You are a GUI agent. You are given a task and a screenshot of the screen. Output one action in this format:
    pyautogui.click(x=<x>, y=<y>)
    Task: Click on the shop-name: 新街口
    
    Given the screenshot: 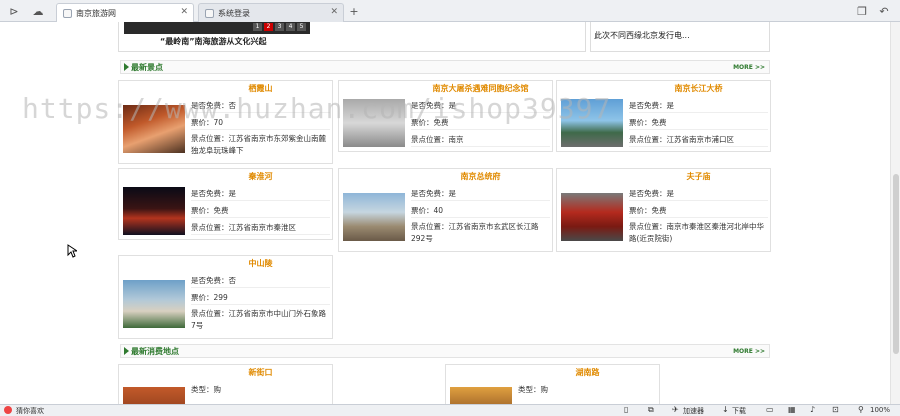 What is the action you would take?
    pyautogui.click(x=260, y=372)
    